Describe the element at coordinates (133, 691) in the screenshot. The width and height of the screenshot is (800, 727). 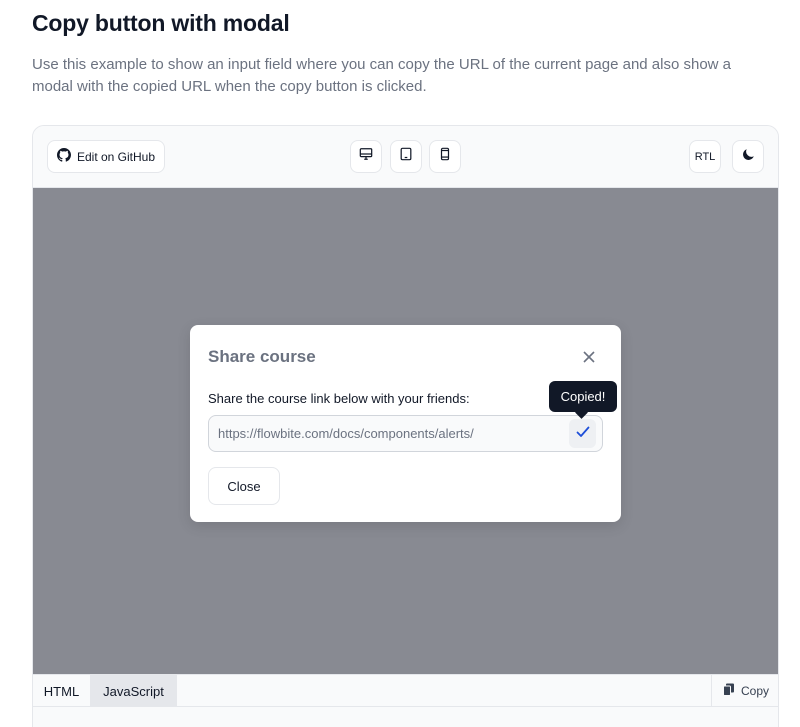
I see `tab-javascript: JavaScript` at that location.